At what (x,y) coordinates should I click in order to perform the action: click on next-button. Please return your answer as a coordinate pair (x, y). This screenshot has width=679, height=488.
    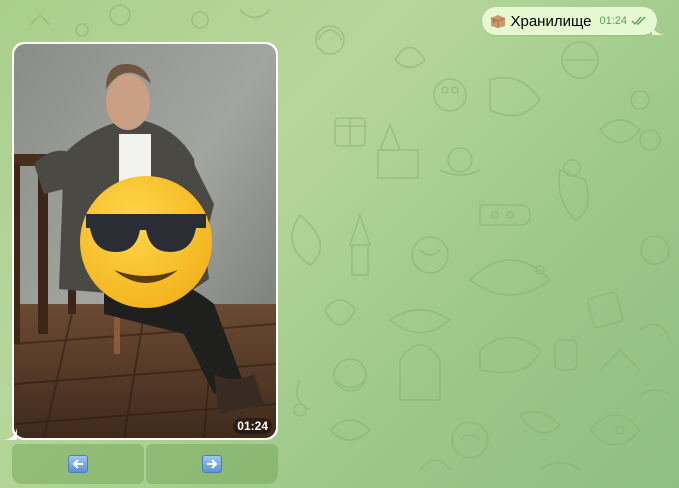
    Looking at the image, I should click on (212, 464).